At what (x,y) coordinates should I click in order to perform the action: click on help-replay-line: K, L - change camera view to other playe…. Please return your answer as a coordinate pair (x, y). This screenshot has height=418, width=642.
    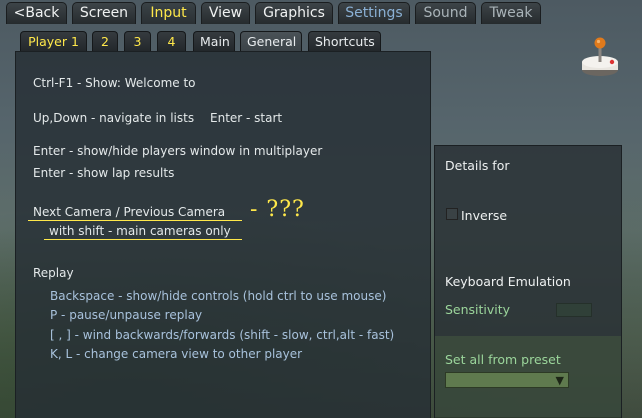
    Looking at the image, I should click on (176, 354).